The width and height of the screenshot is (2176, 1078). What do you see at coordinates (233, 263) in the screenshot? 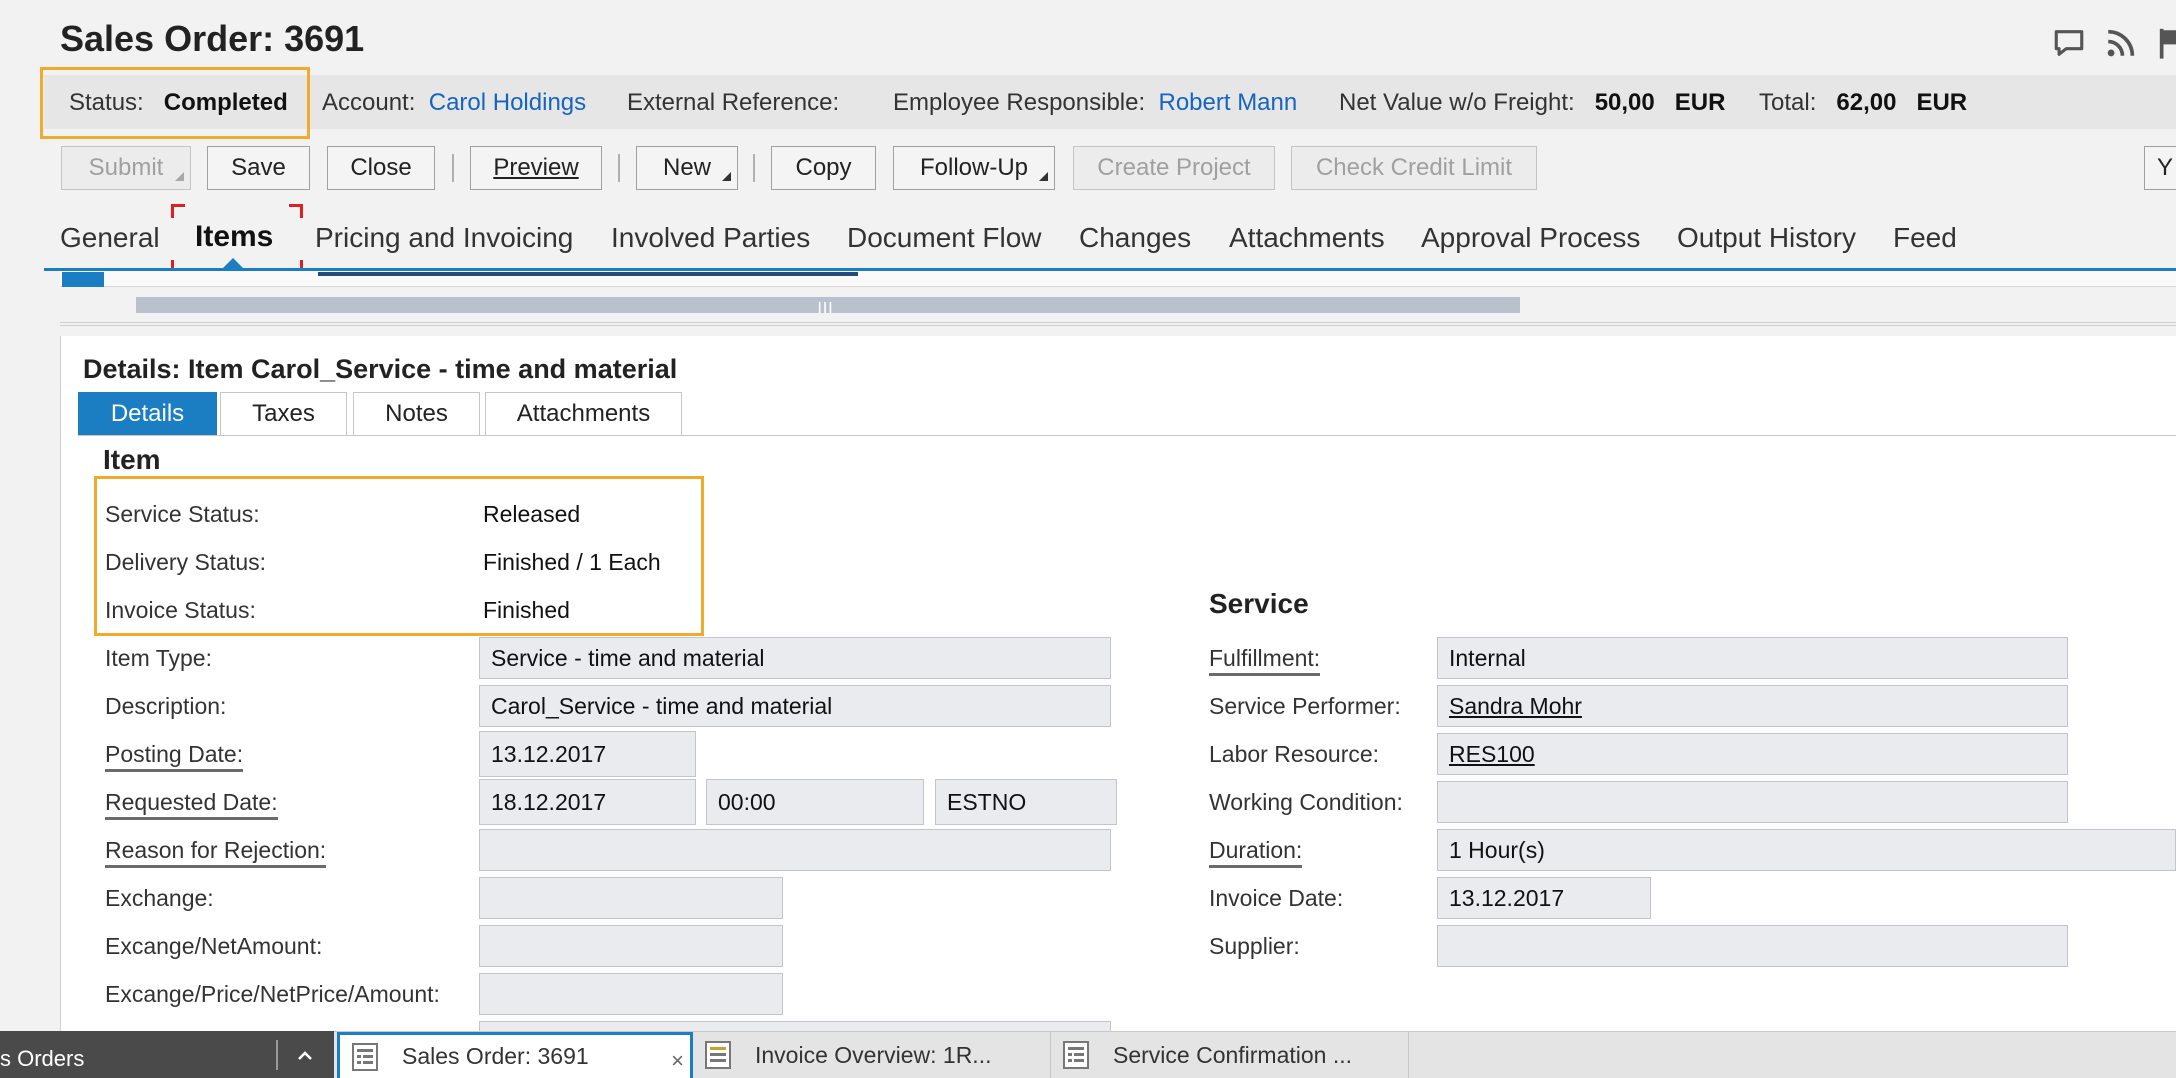
I see `active-tab-caret-icon` at bounding box center [233, 263].